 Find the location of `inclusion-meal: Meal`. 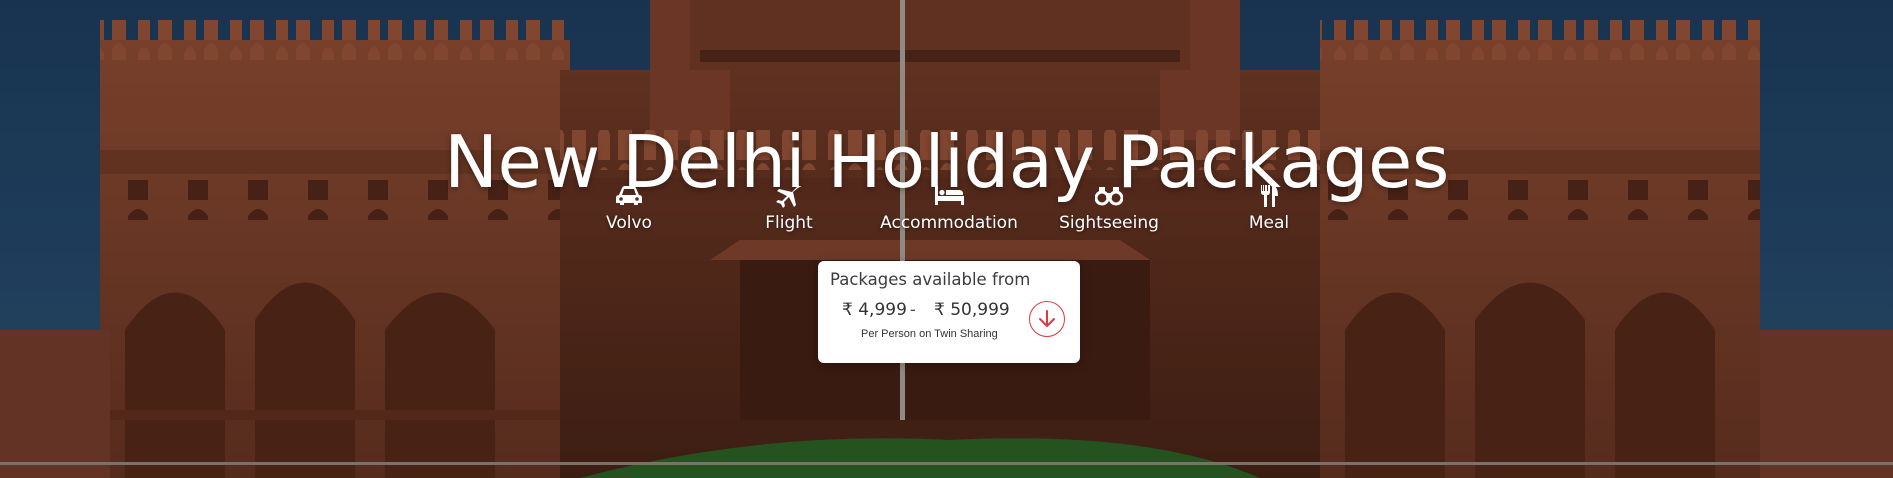

inclusion-meal: Meal is located at coordinates (1269, 209).